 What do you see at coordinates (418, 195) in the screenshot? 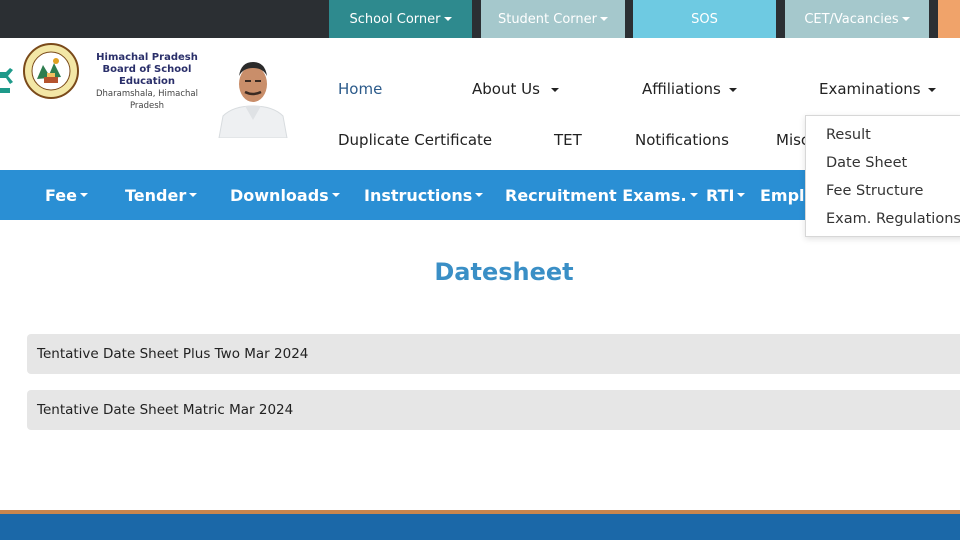
I see `menu-instructions-label: Instructions` at bounding box center [418, 195].